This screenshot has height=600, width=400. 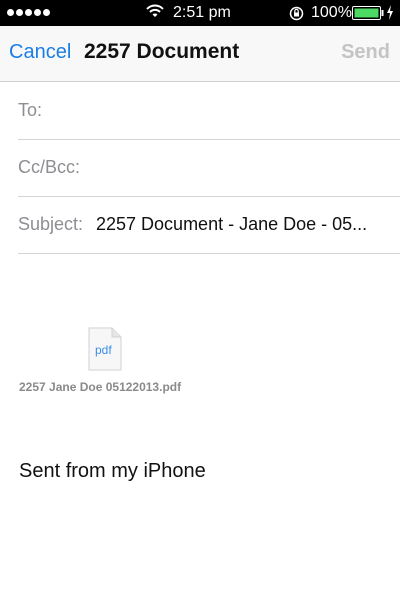 What do you see at coordinates (118, 362) in the screenshot?
I see `pdf-attachment: pdf 2257 Jane Doe 05122013.pdf` at bounding box center [118, 362].